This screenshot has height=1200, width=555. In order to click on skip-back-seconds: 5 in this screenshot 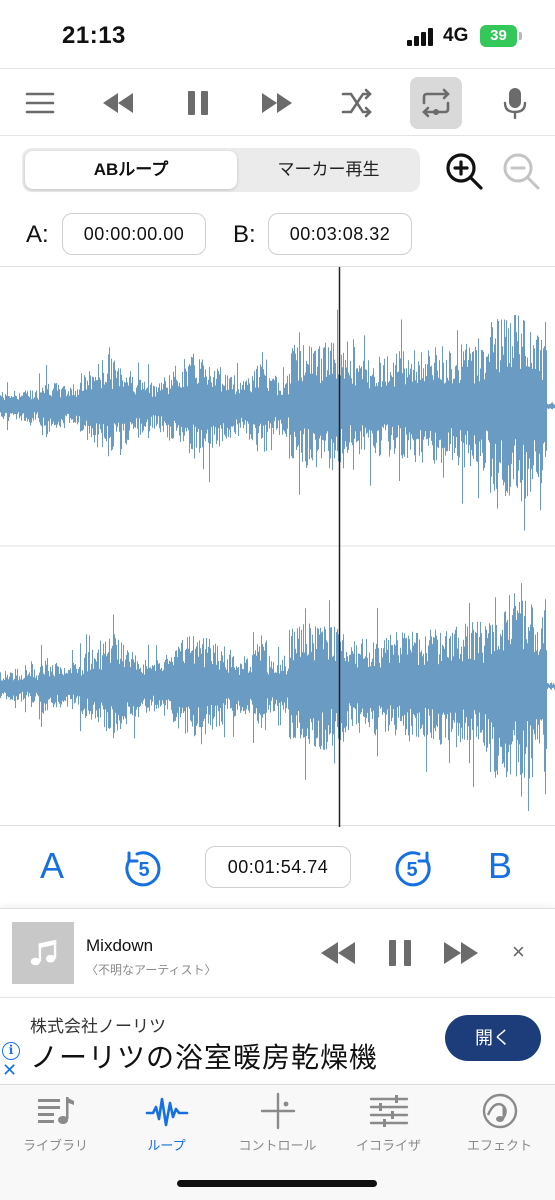, I will do `click(143, 870)`.